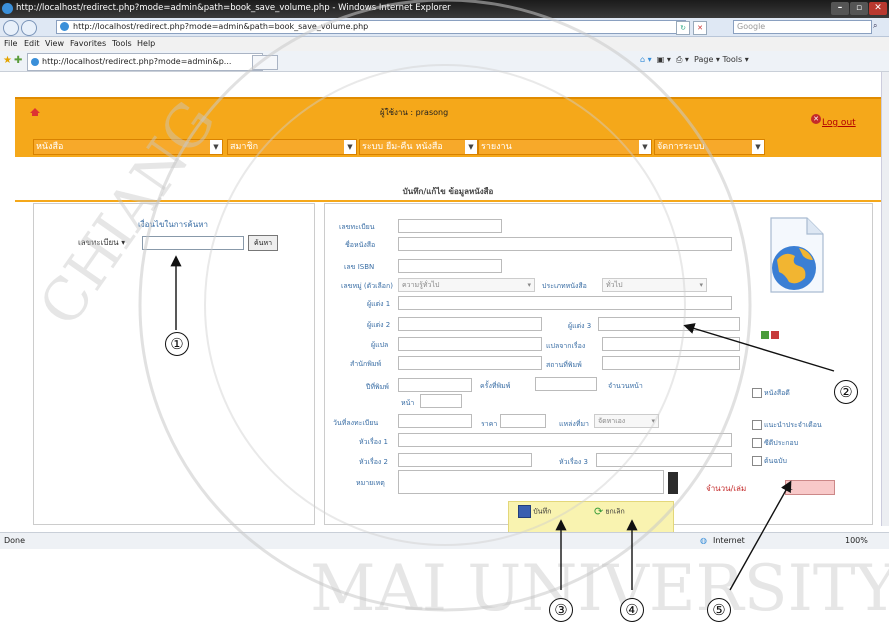 The width and height of the screenshot is (889, 627). What do you see at coordinates (694, 60) in the screenshot?
I see `command-bar: ⌂ ▾ ▣ ▾ ⎙ ▾ Page ▾ Tools ▾` at bounding box center [694, 60].